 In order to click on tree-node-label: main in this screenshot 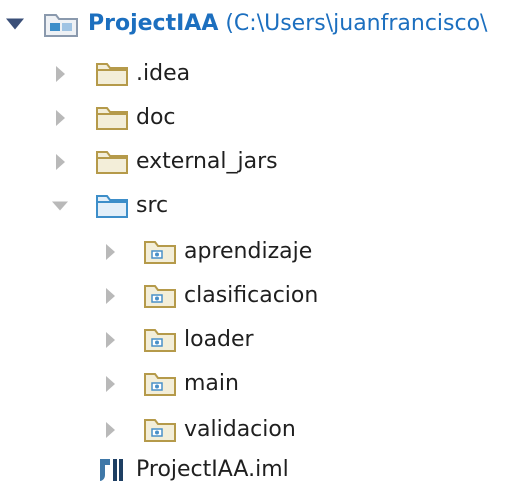, I will do `click(211, 383)`.